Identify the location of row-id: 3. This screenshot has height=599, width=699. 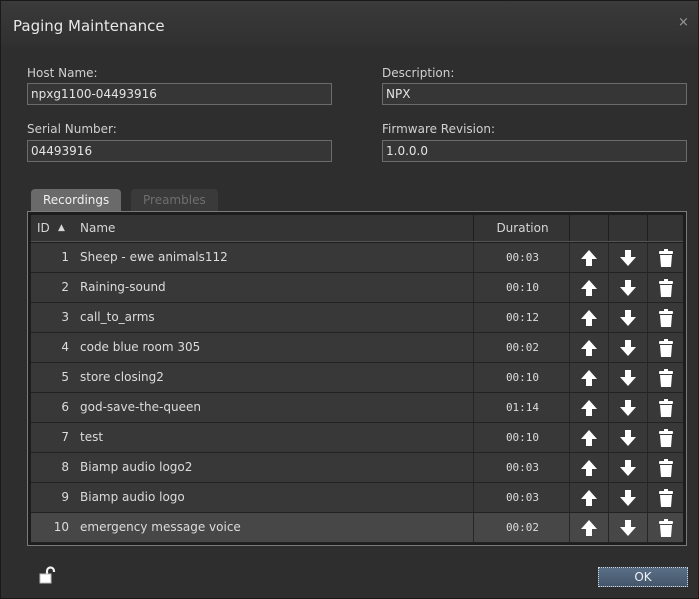
(65, 317).